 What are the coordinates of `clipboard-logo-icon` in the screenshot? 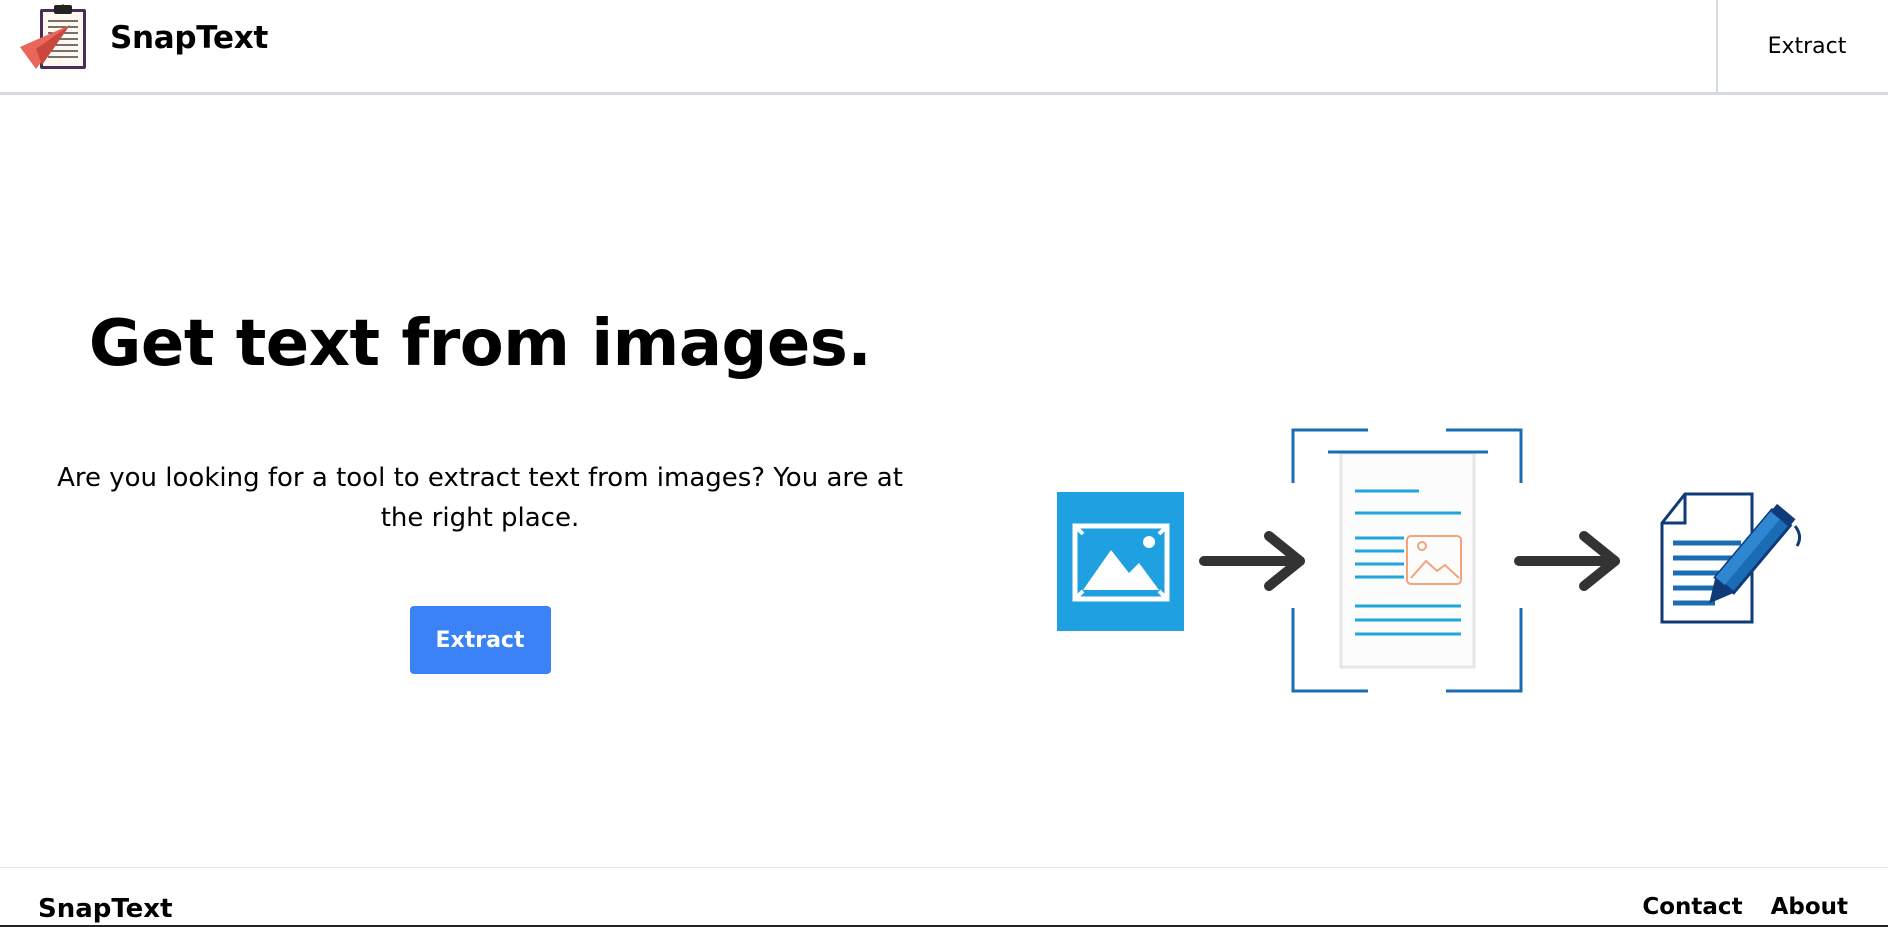 It's located at (53, 36).